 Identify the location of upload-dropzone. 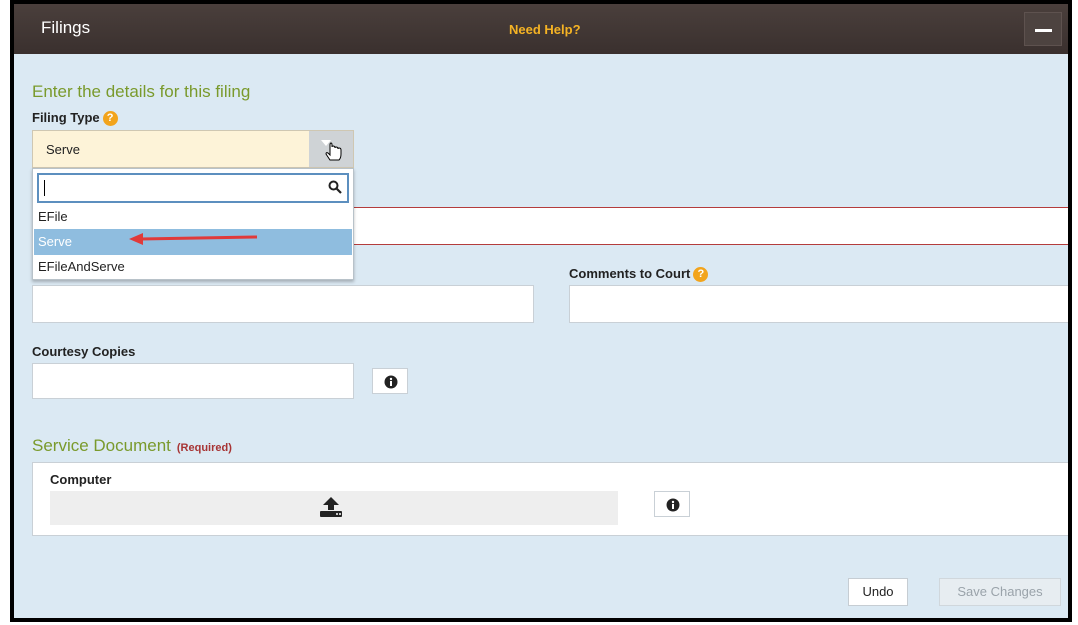
(334, 508).